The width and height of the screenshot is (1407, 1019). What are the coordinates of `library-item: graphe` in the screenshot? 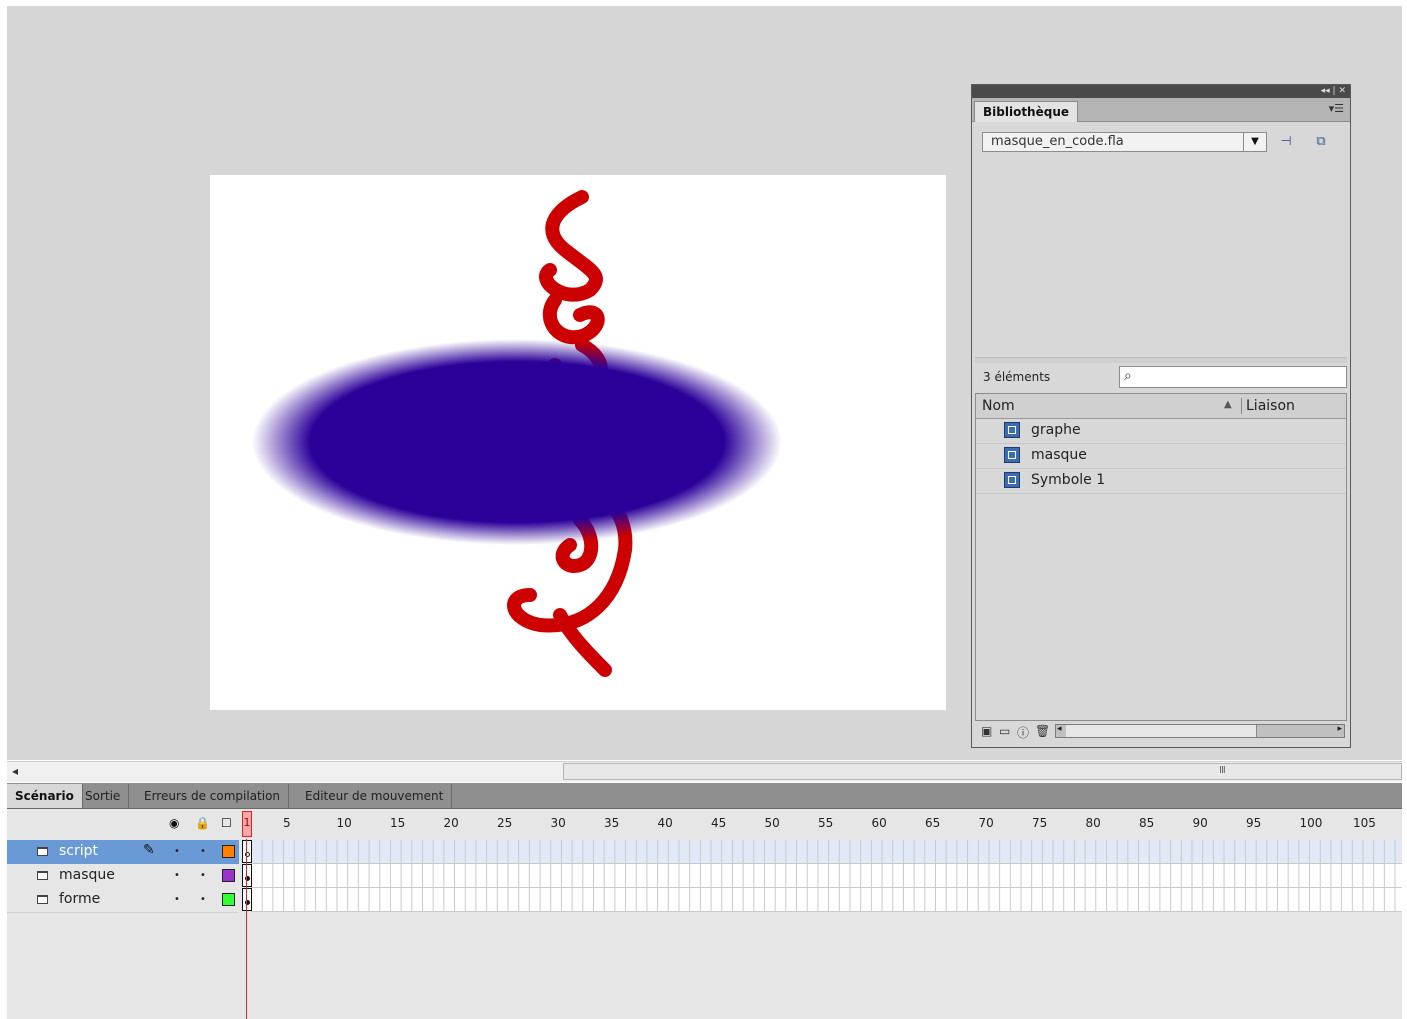 It's located at (1161, 431).